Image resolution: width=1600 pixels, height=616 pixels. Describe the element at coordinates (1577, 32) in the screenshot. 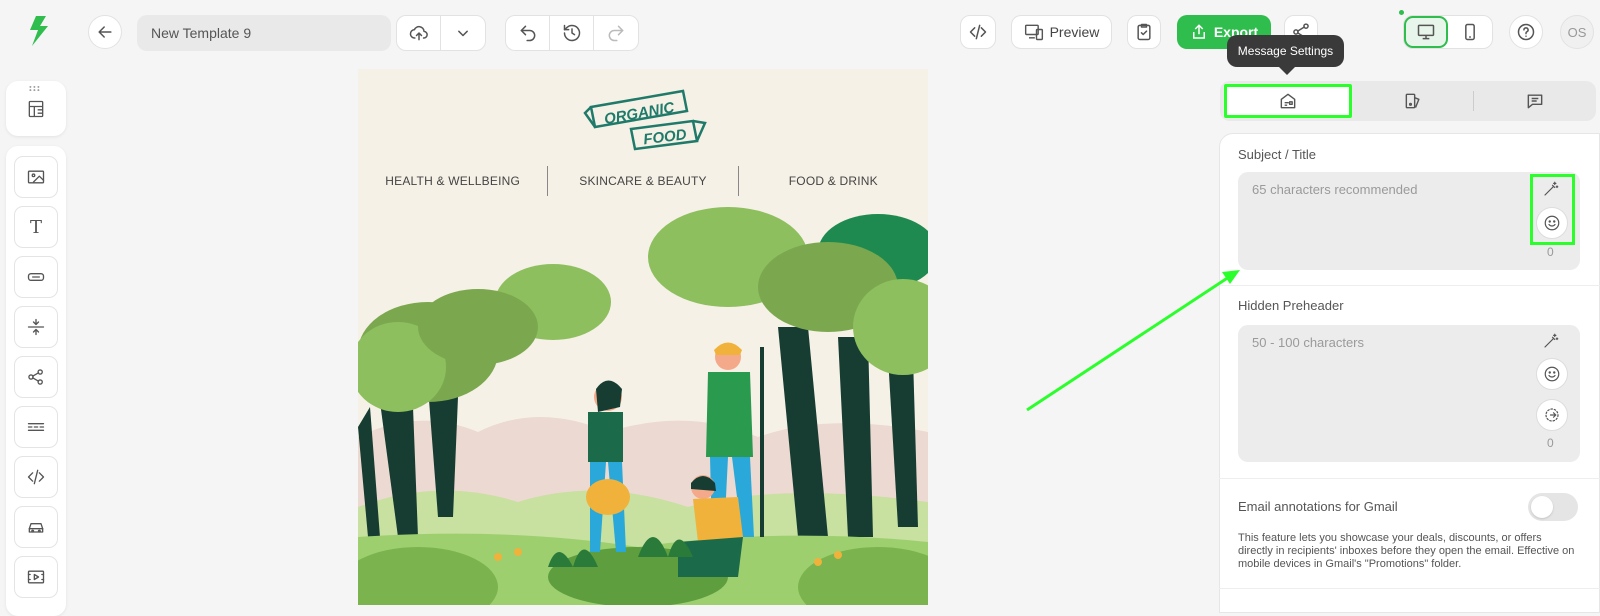

I see `user-avatar: OS` at that location.